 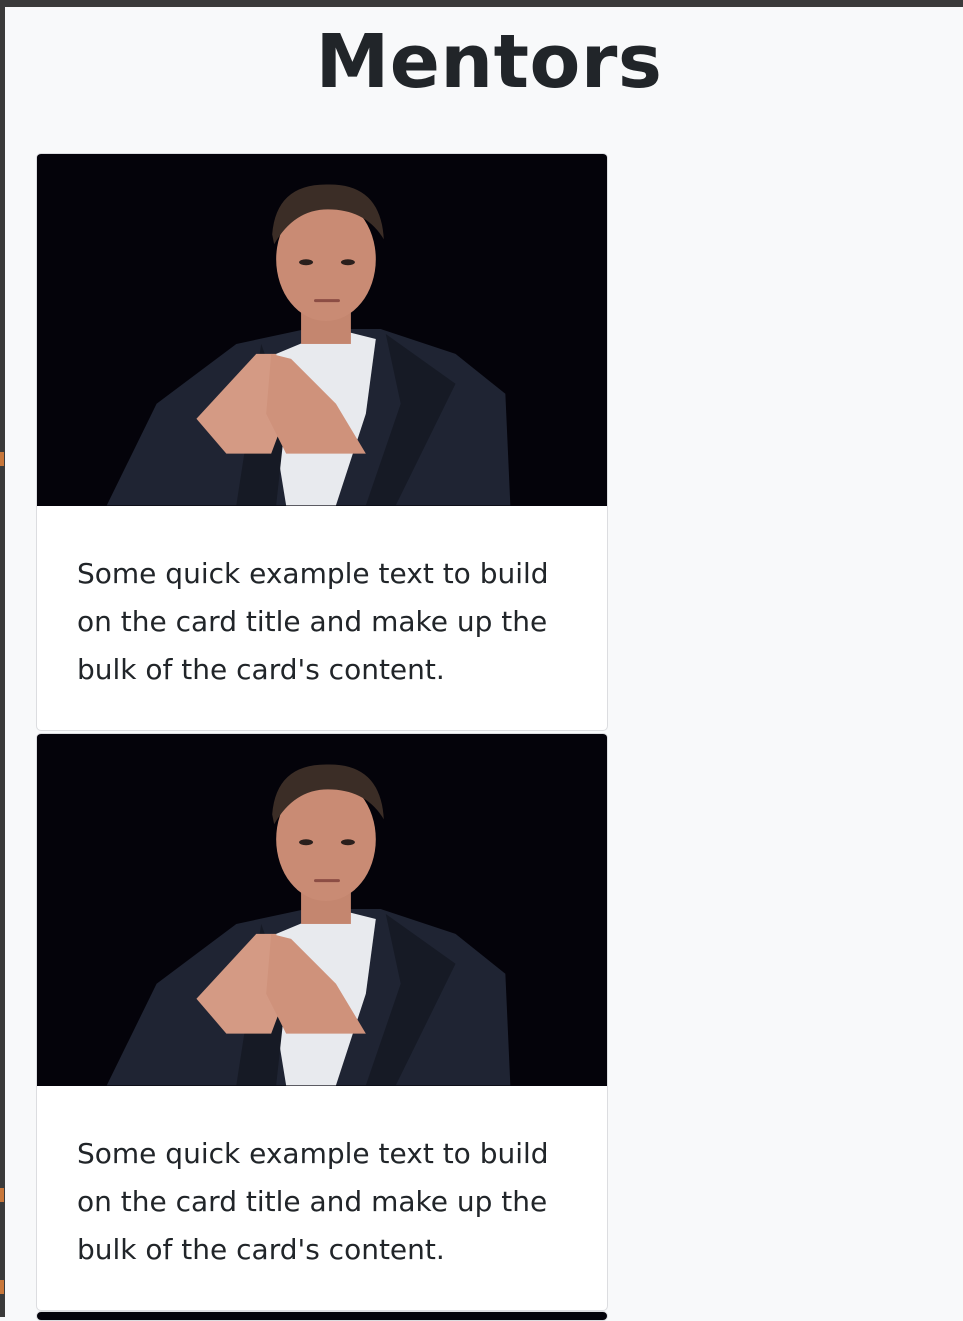 I want to click on window-top-border, so click(x=481, y=3).